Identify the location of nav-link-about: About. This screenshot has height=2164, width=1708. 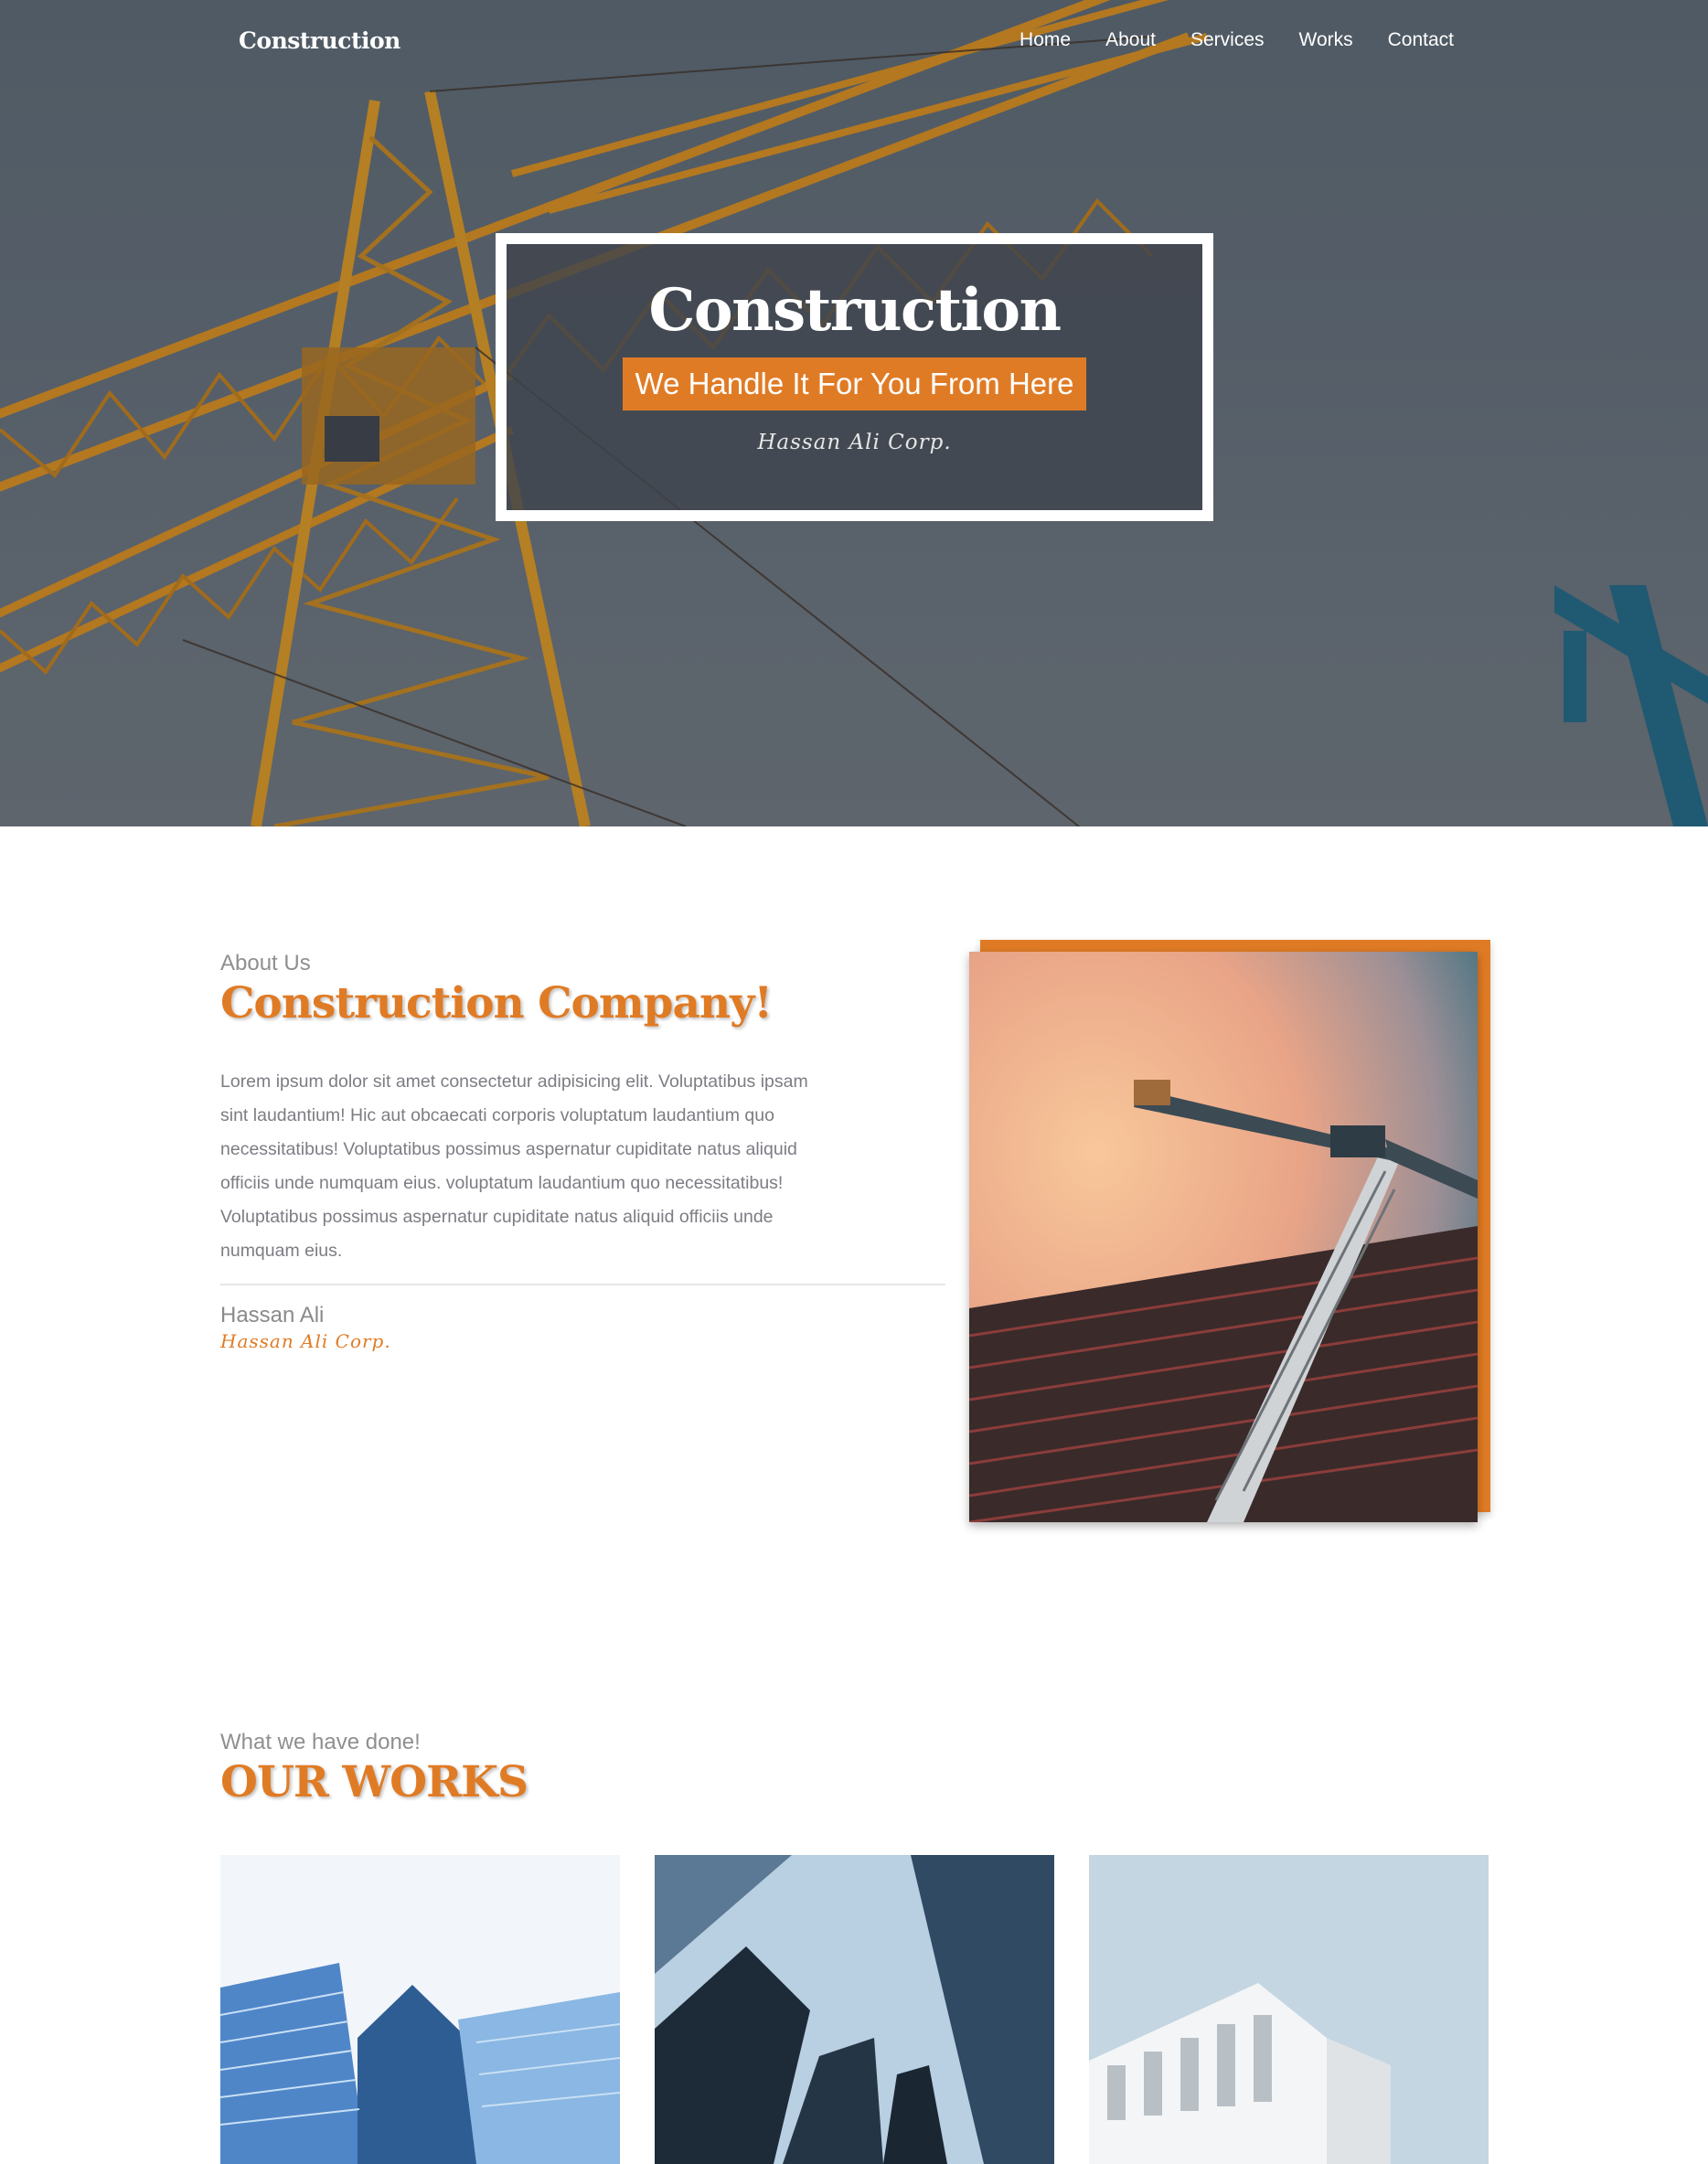
(1130, 40).